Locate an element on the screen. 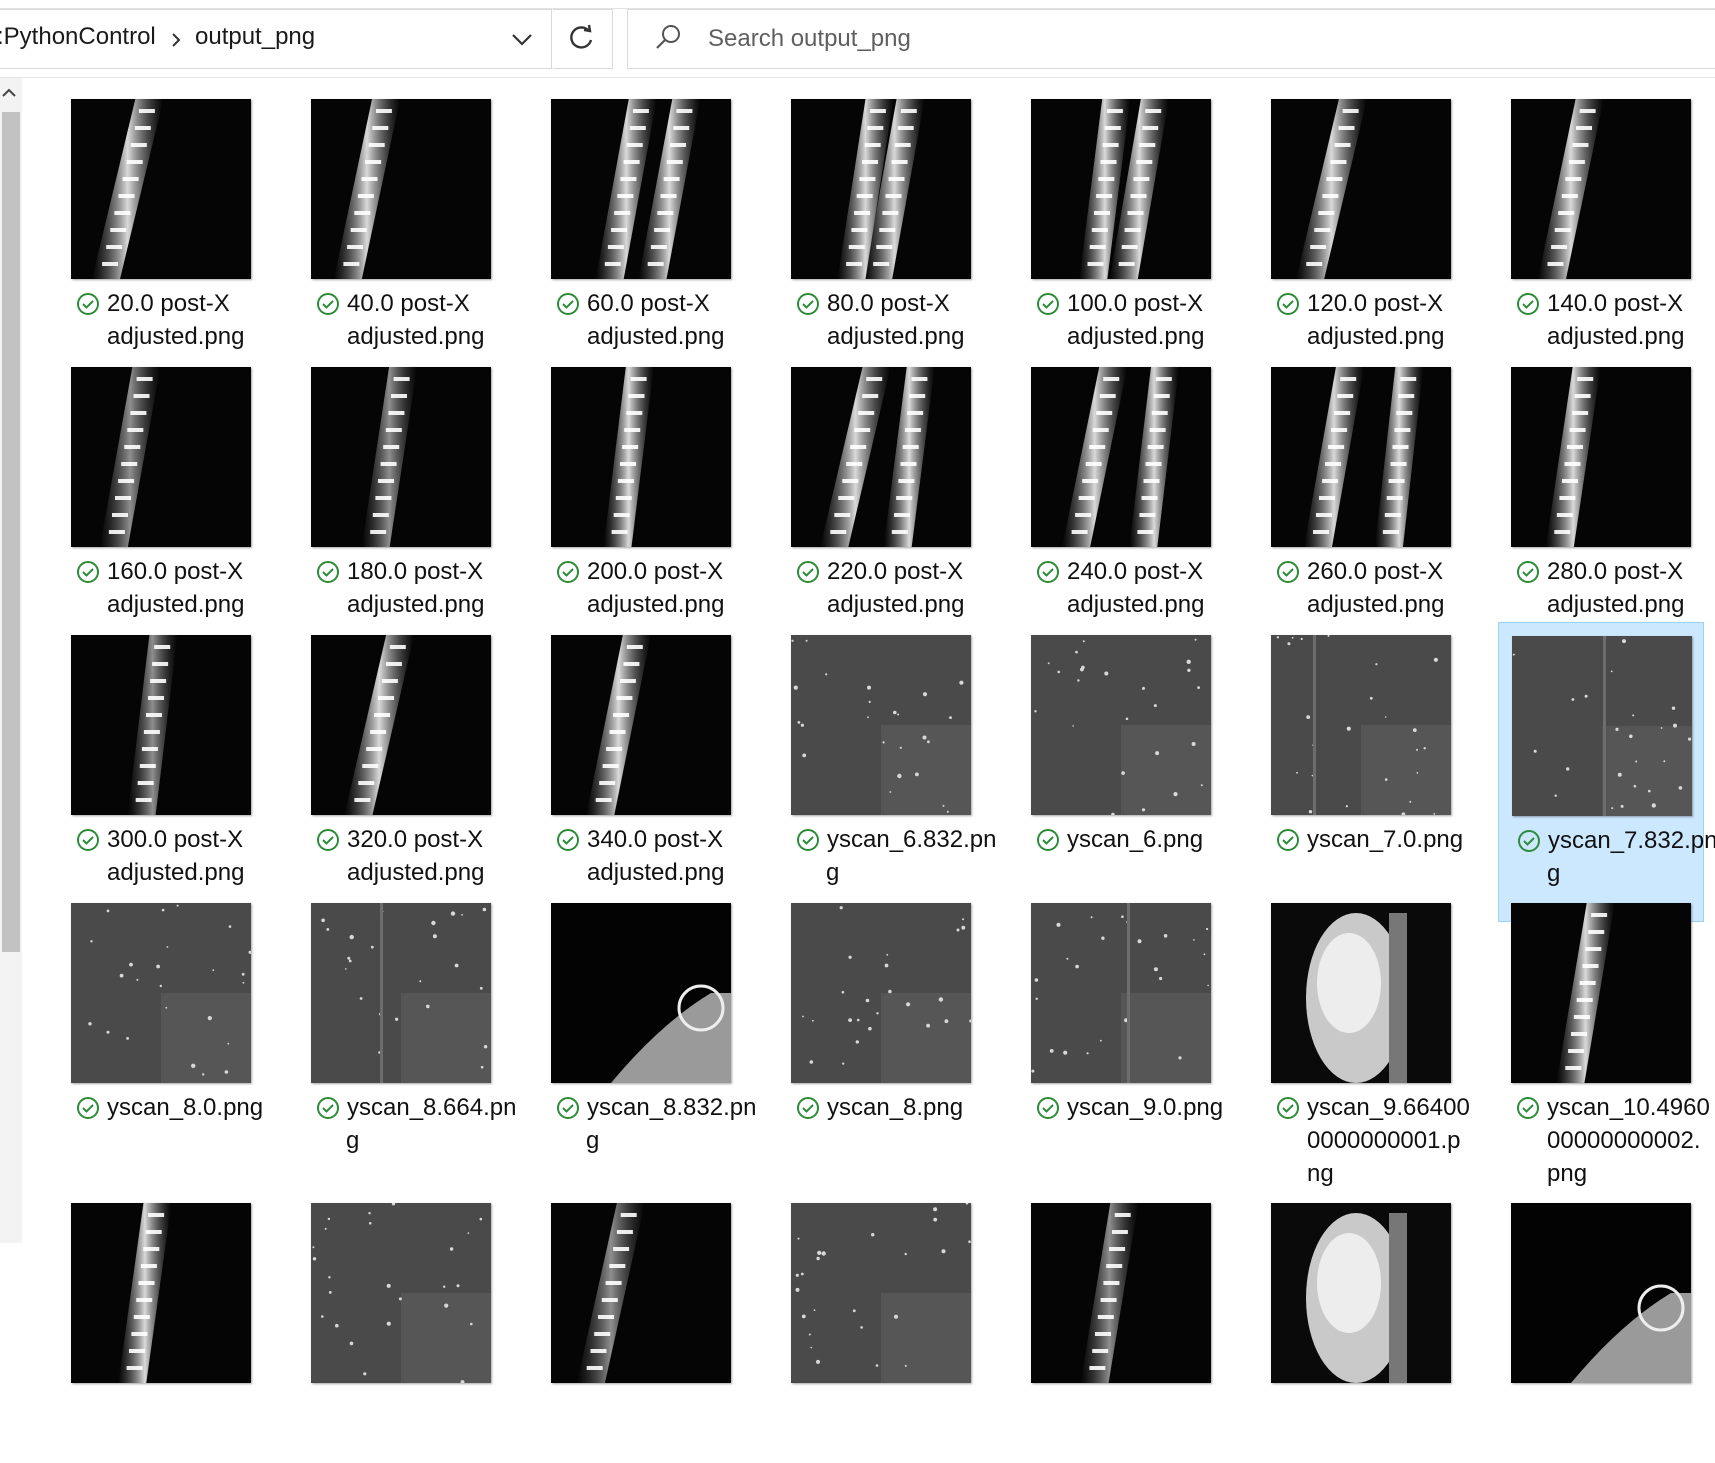 This screenshot has height=1463, width=1715. file-tile: 20.0 post-X adjusted.png is located at coordinates (171, 229).